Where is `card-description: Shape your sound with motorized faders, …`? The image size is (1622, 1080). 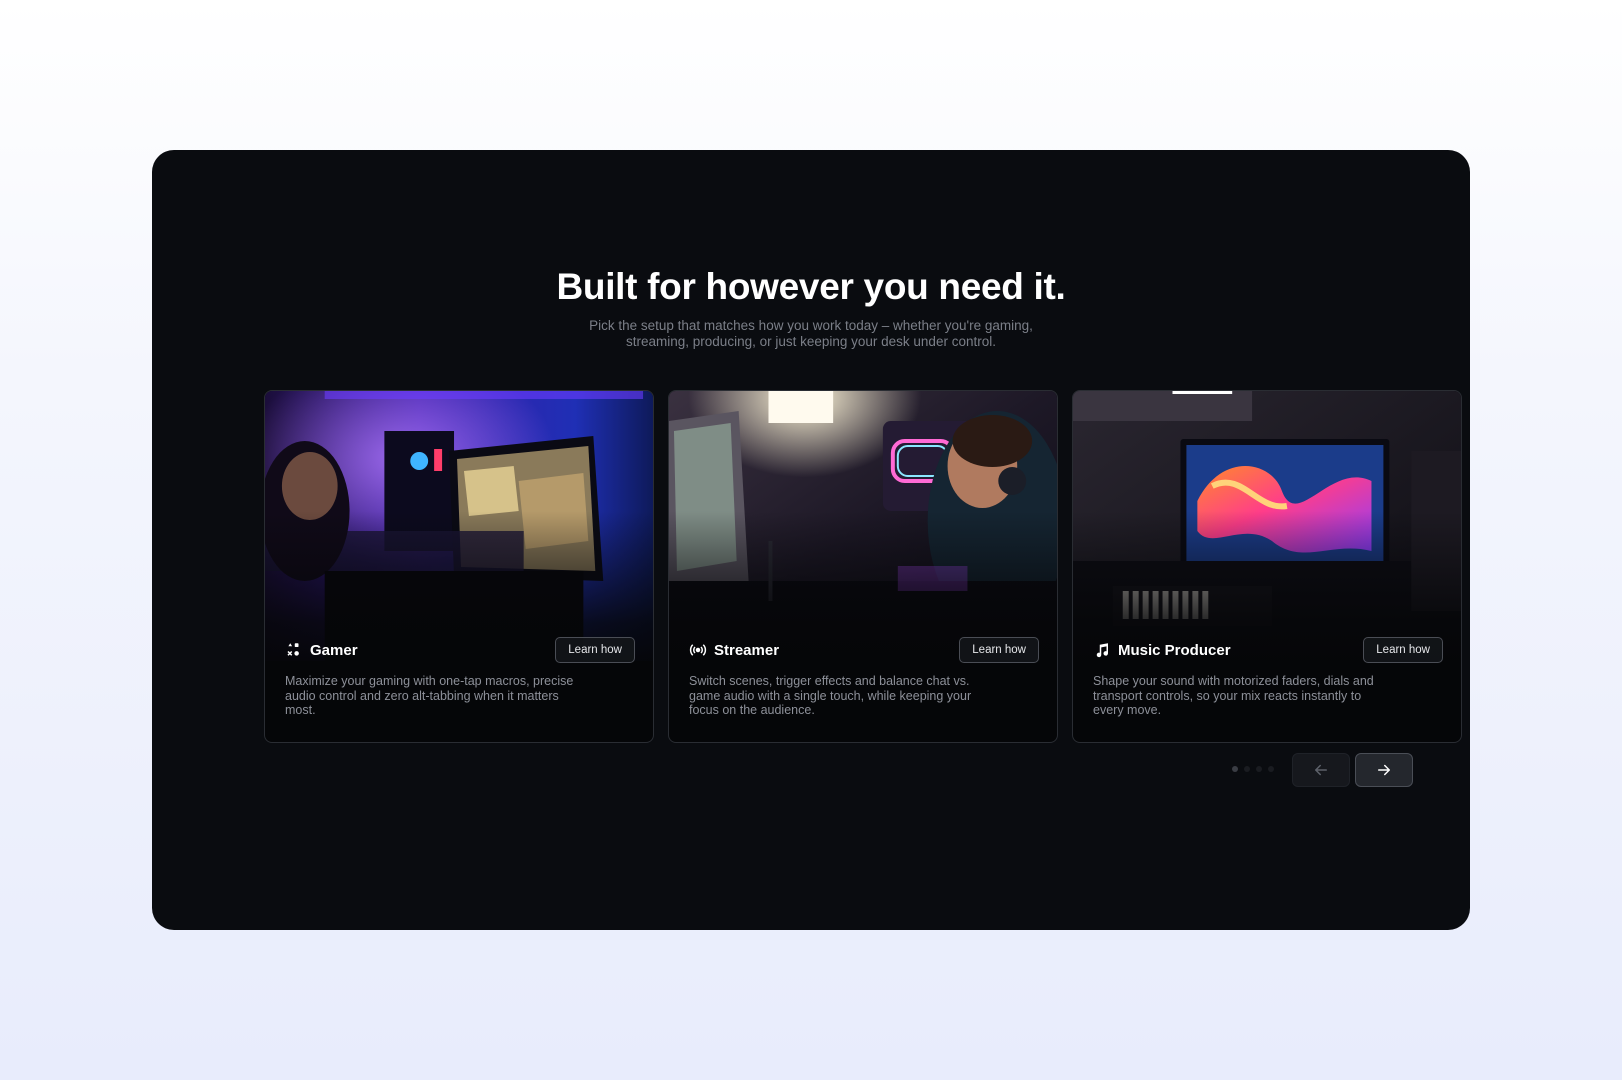
card-description: Shape your sound with motorized faders, … is located at coordinates (1233, 695).